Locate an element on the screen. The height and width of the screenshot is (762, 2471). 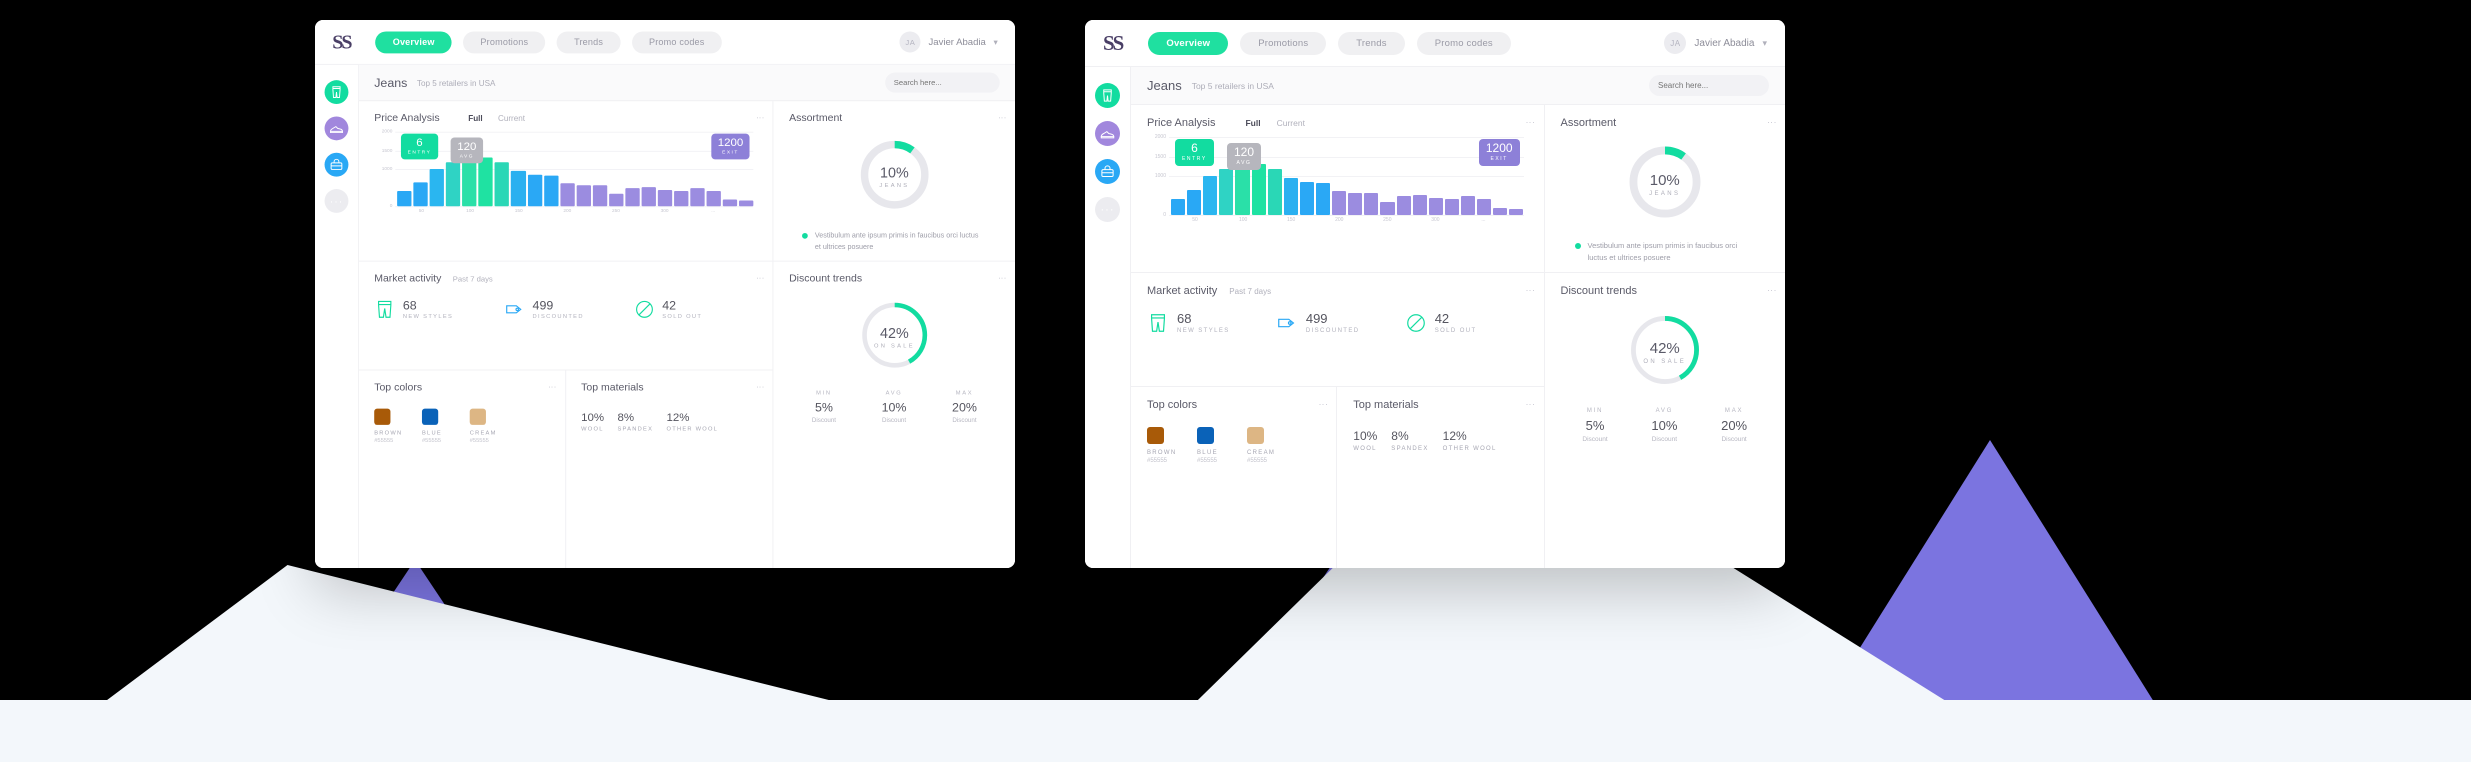
discount-value: 42% is located at coordinates (894, 333).